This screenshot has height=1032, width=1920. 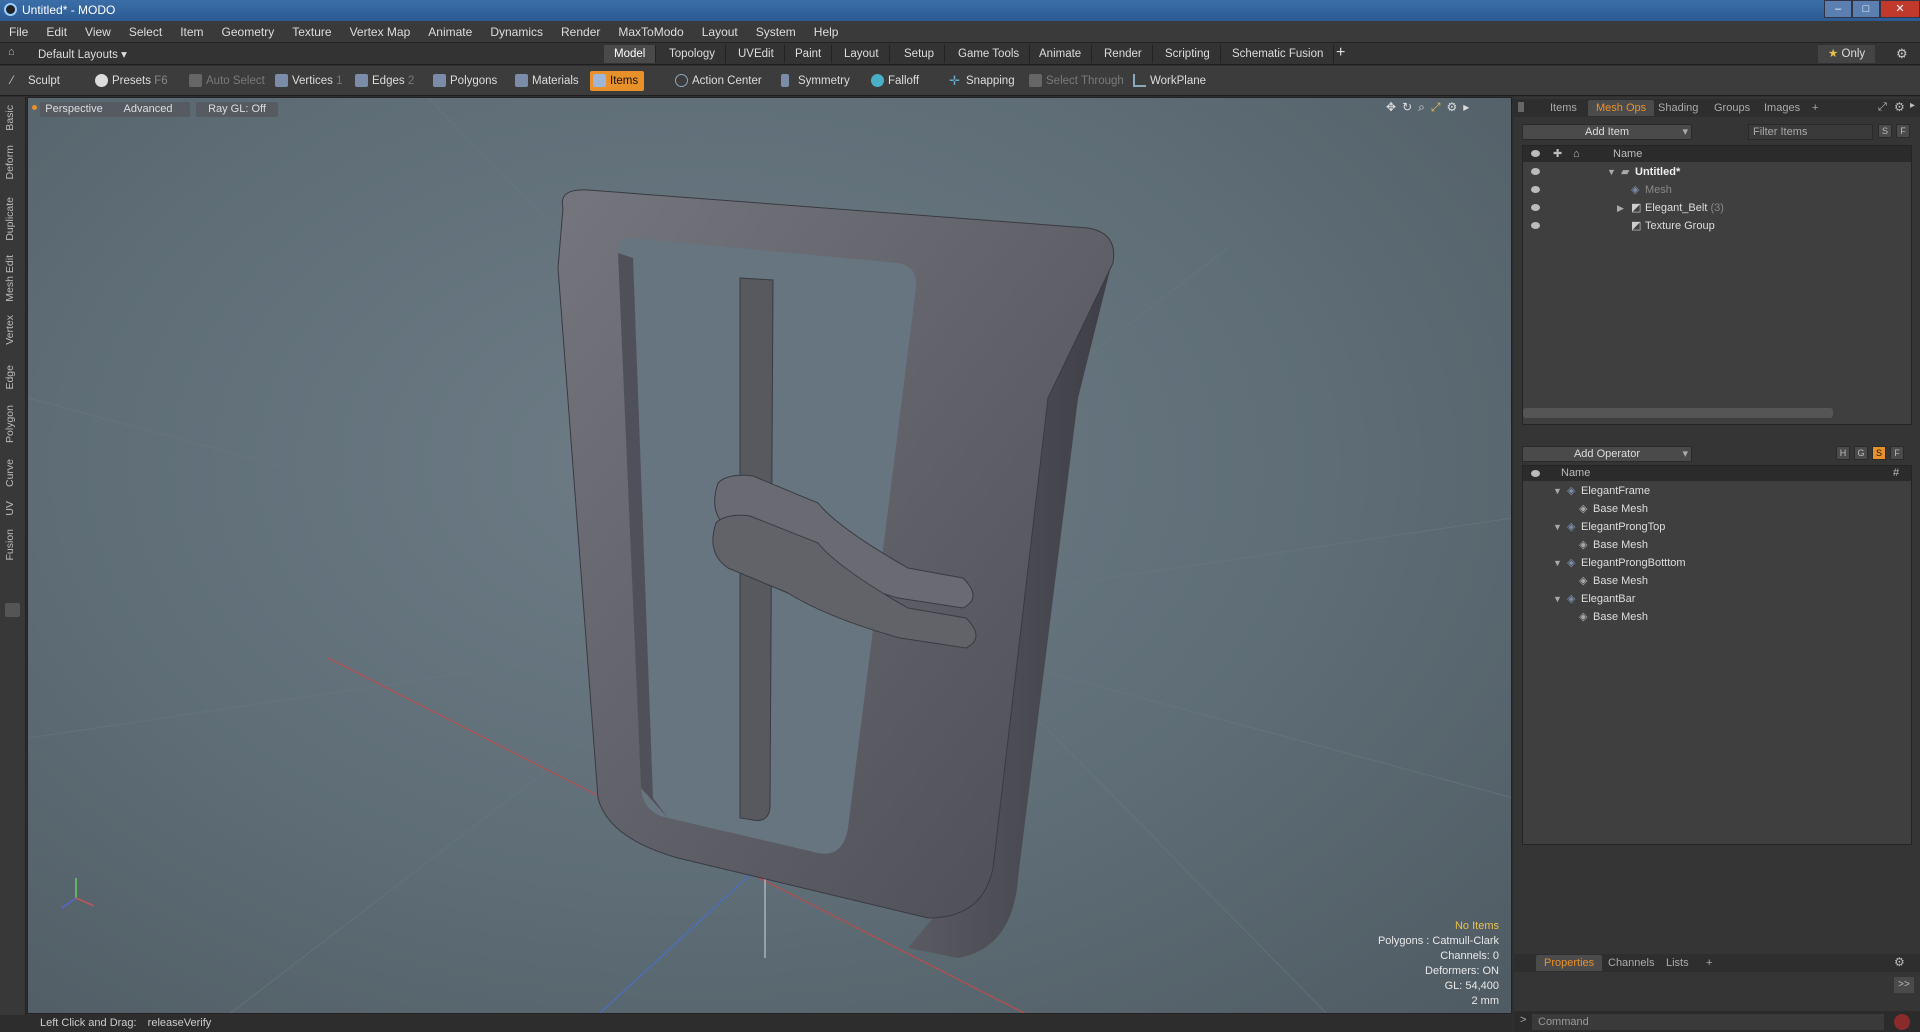 I want to click on workplane-button: WorkPlane, so click(x=1168, y=81).